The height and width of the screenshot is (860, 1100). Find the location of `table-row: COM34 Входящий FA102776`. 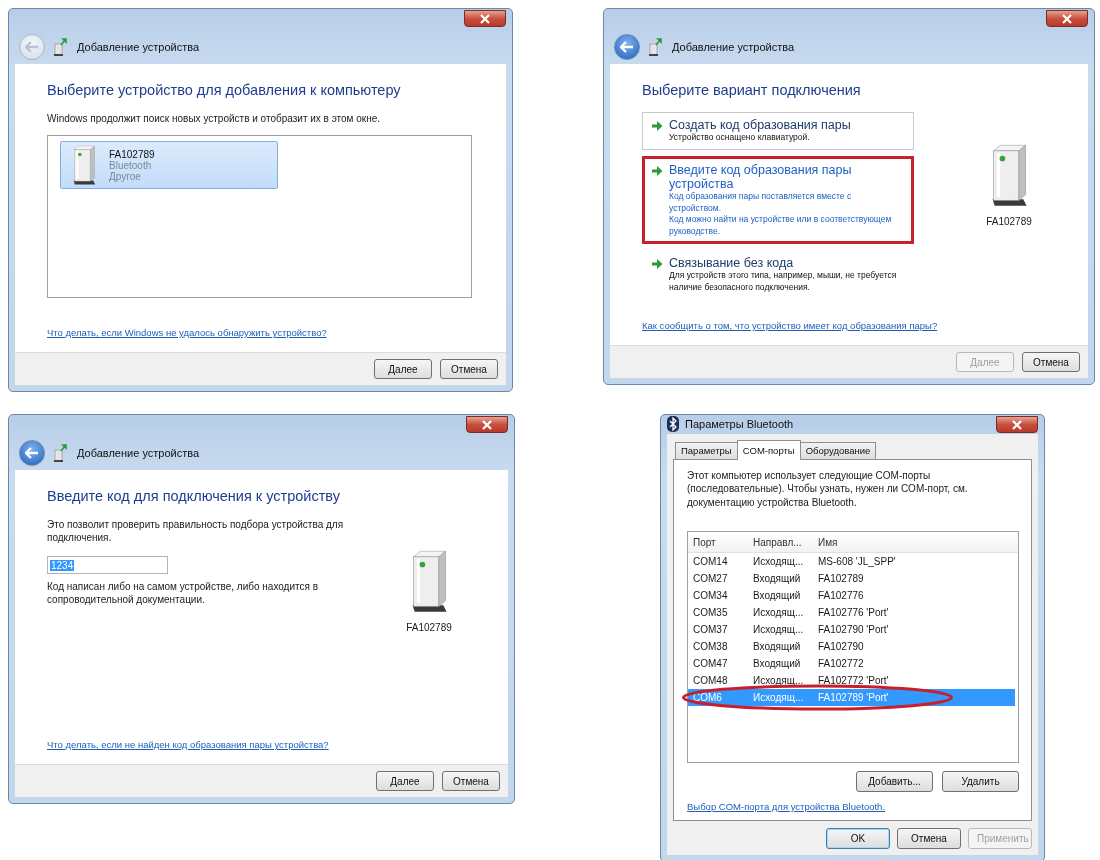

table-row: COM34 Входящий FA102776 is located at coordinates (851, 595).